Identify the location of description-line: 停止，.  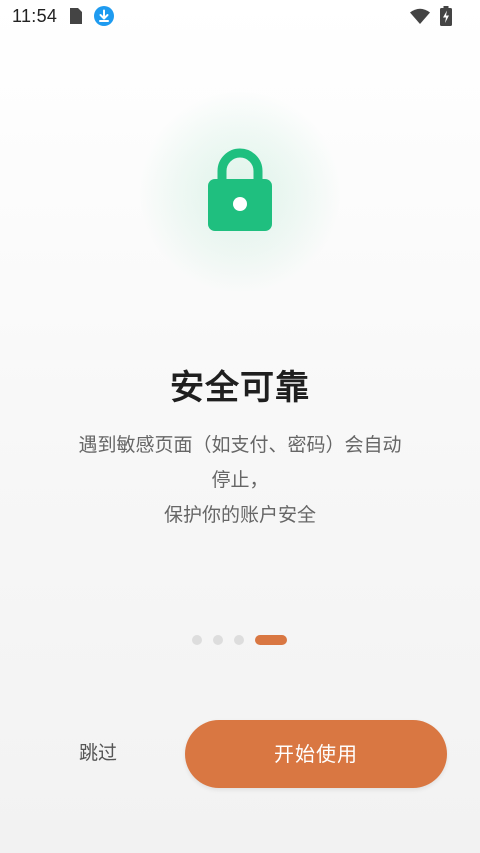
(240, 480).